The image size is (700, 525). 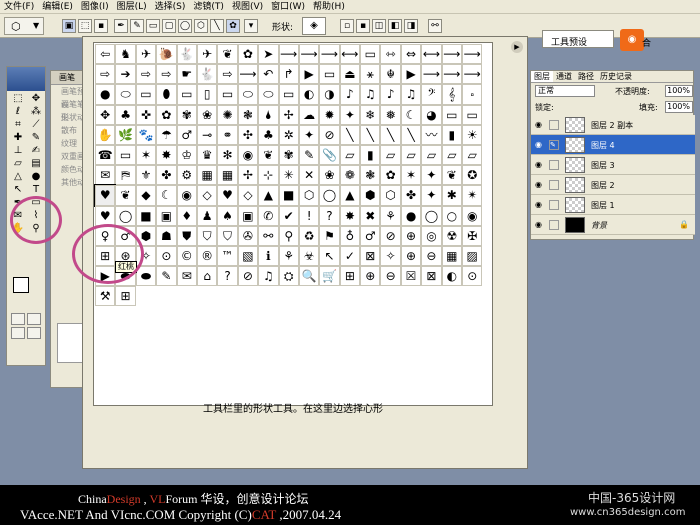 What do you see at coordinates (186, 215) in the screenshot?
I see `shape-cell: ♦` at bounding box center [186, 215].